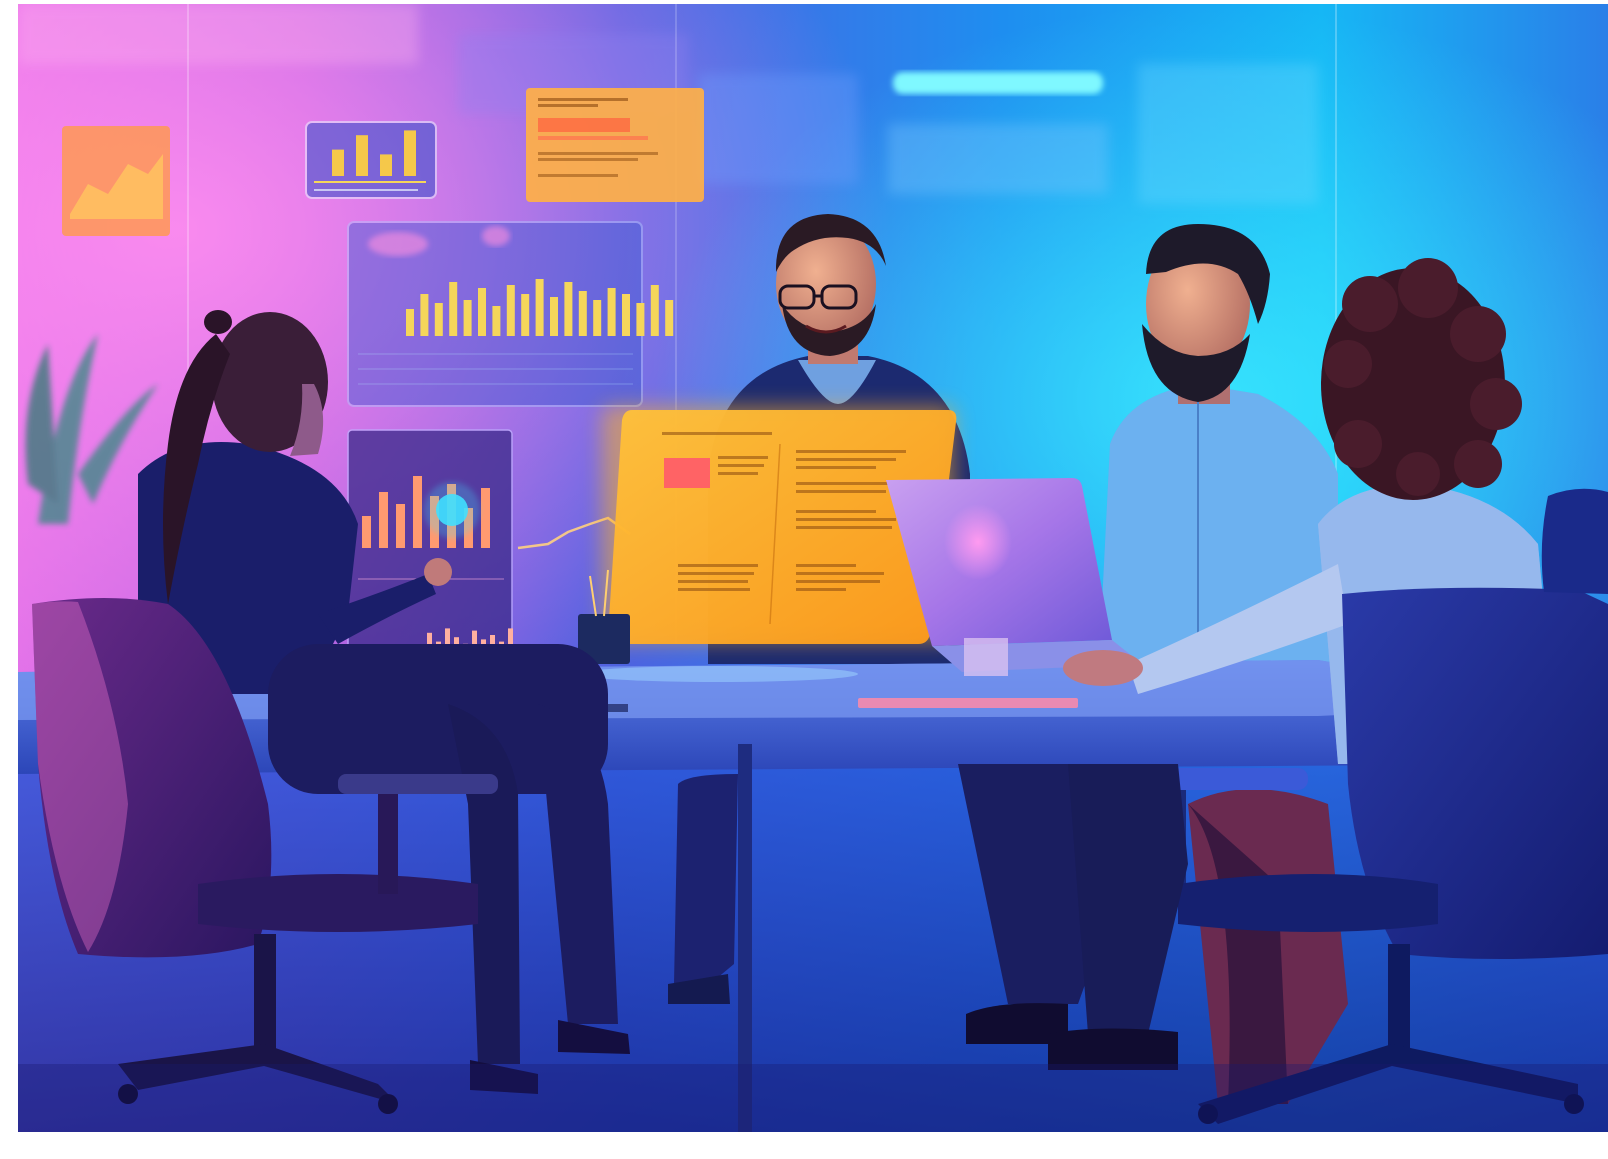 This screenshot has width=1608, height=1159. I want to click on hologram-bar-chart-small, so click(371, 160).